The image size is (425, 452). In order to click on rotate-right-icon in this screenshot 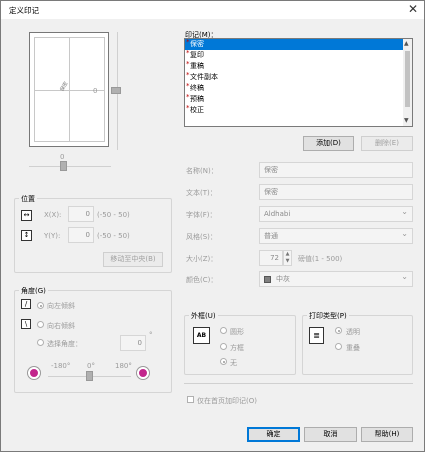, I will do `click(143, 373)`.